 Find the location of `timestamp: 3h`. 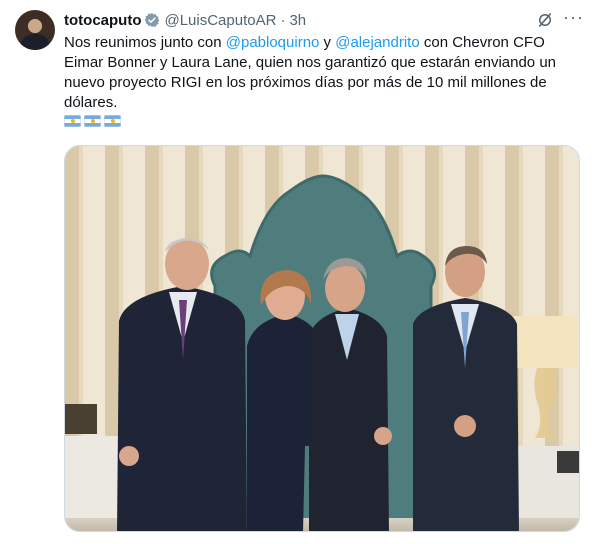

timestamp: 3h is located at coordinates (297, 20).